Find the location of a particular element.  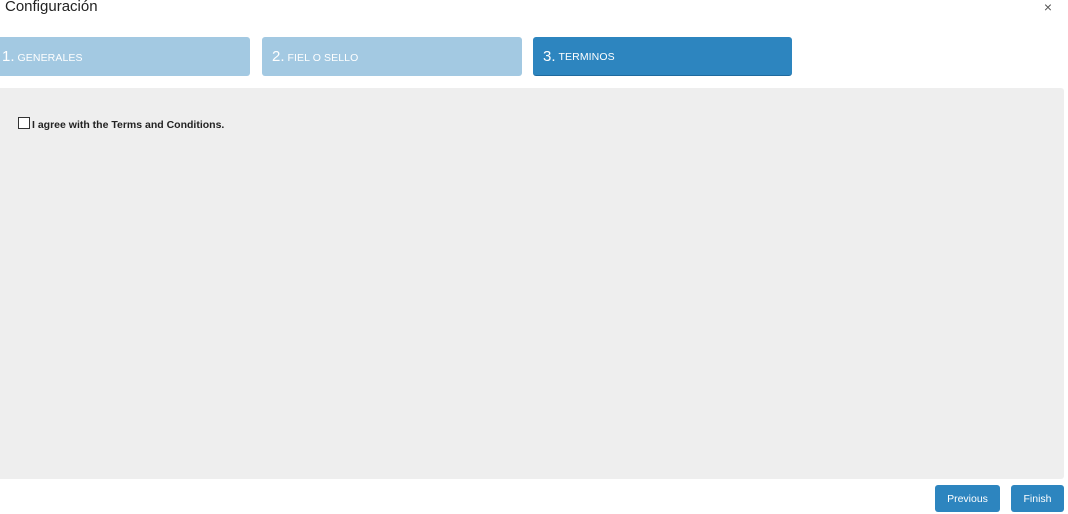

previous-button: Previous is located at coordinates (967, 498).